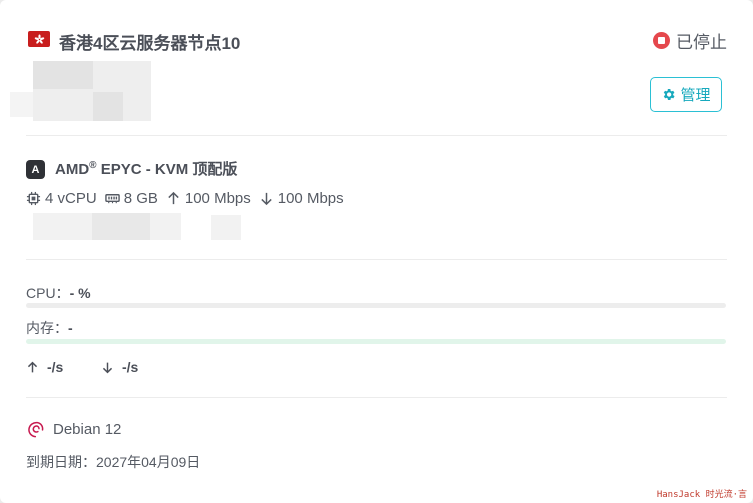  I want to click on download-rate: -/s, so click(119, 367).